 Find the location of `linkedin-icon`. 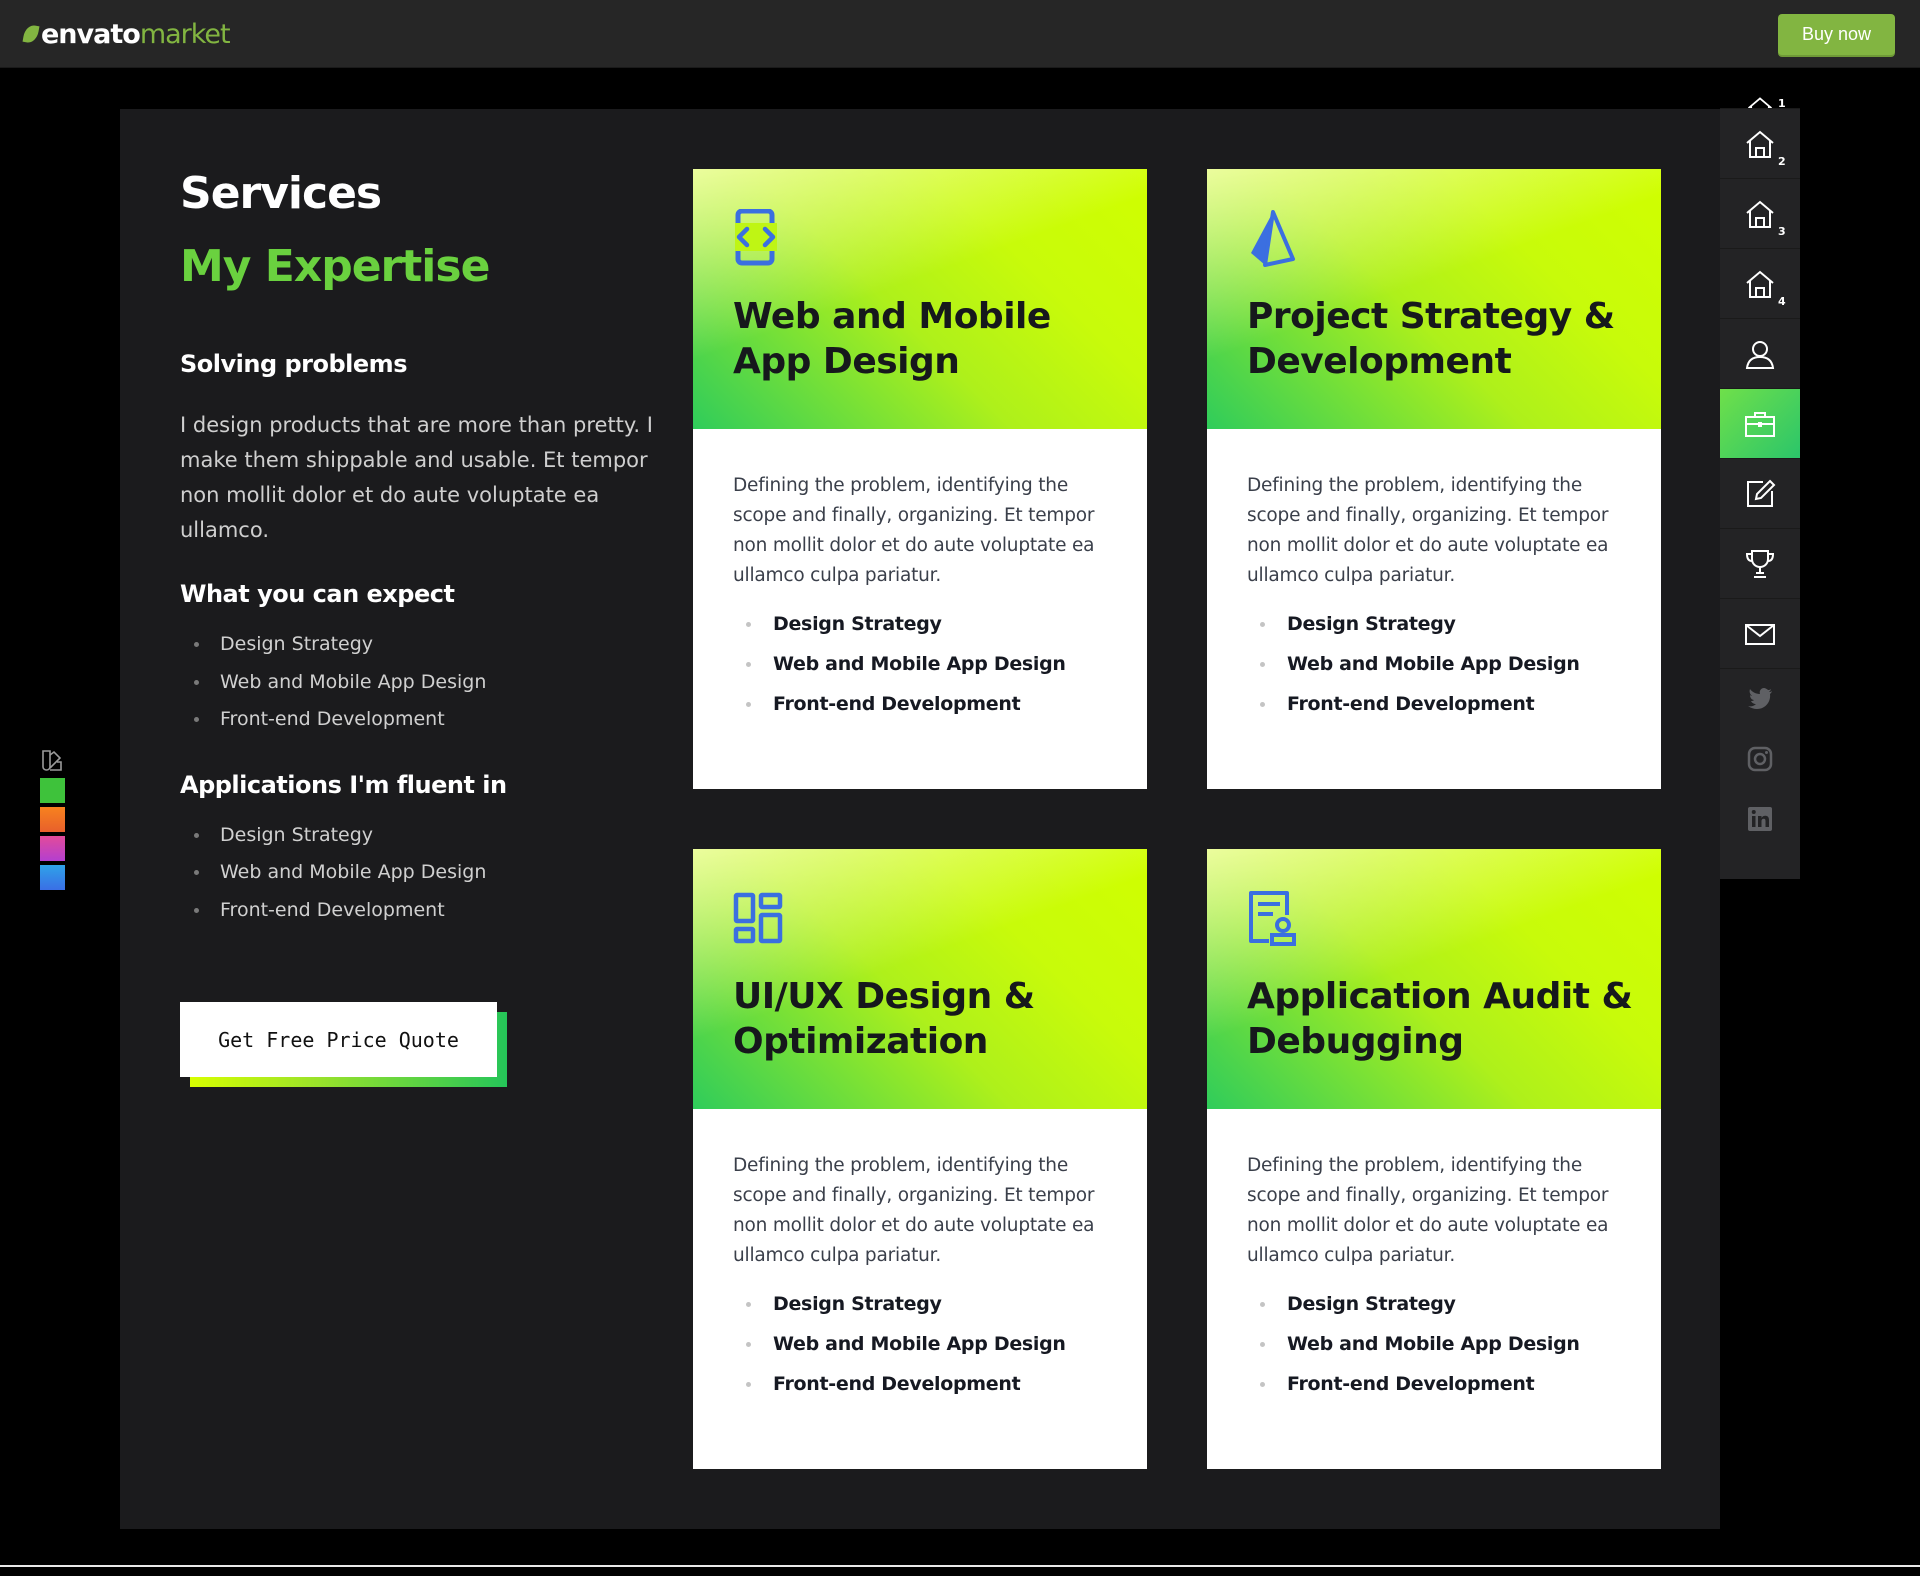

linkedin-icon is located at coordinates (1760, 819).